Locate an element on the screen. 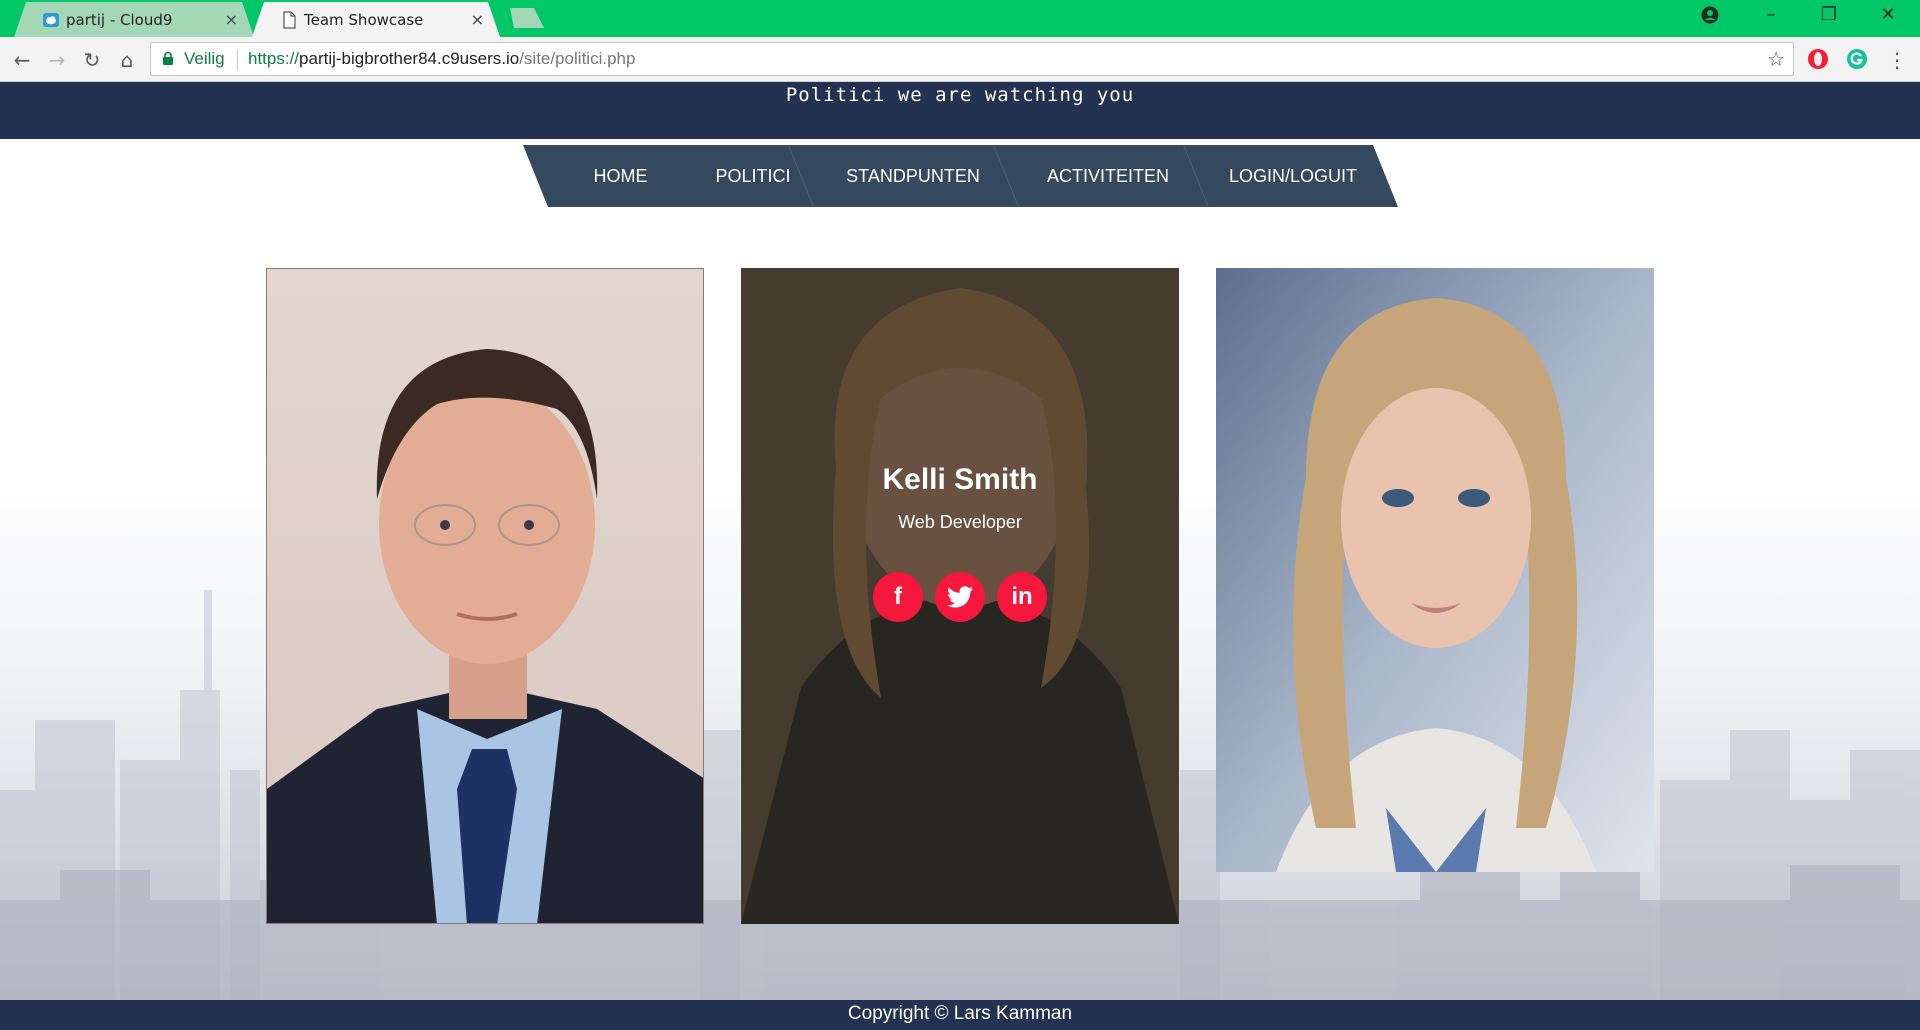 The image size is (1920, 1030). twitter-icon is located at coordinates (960, 597).